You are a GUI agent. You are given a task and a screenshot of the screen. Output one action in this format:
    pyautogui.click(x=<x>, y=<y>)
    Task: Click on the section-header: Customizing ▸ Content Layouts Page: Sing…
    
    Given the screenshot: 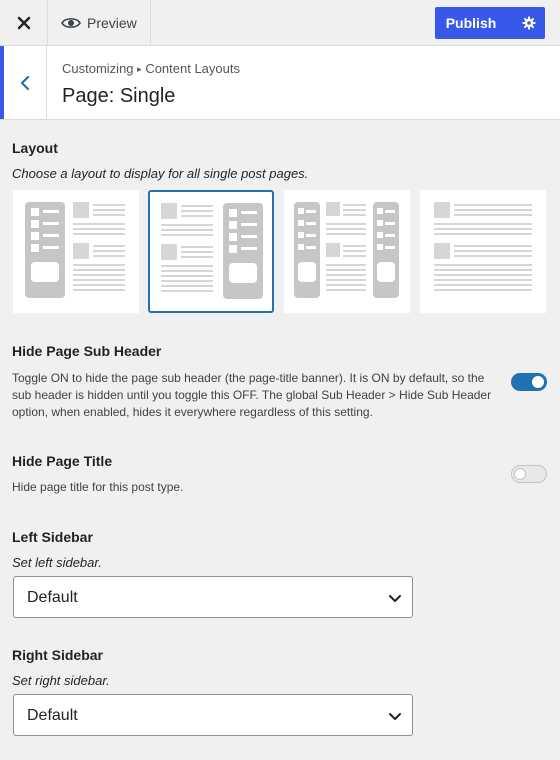 What is the action you would take?
    pyautogui.click(x=280, y=83)
    